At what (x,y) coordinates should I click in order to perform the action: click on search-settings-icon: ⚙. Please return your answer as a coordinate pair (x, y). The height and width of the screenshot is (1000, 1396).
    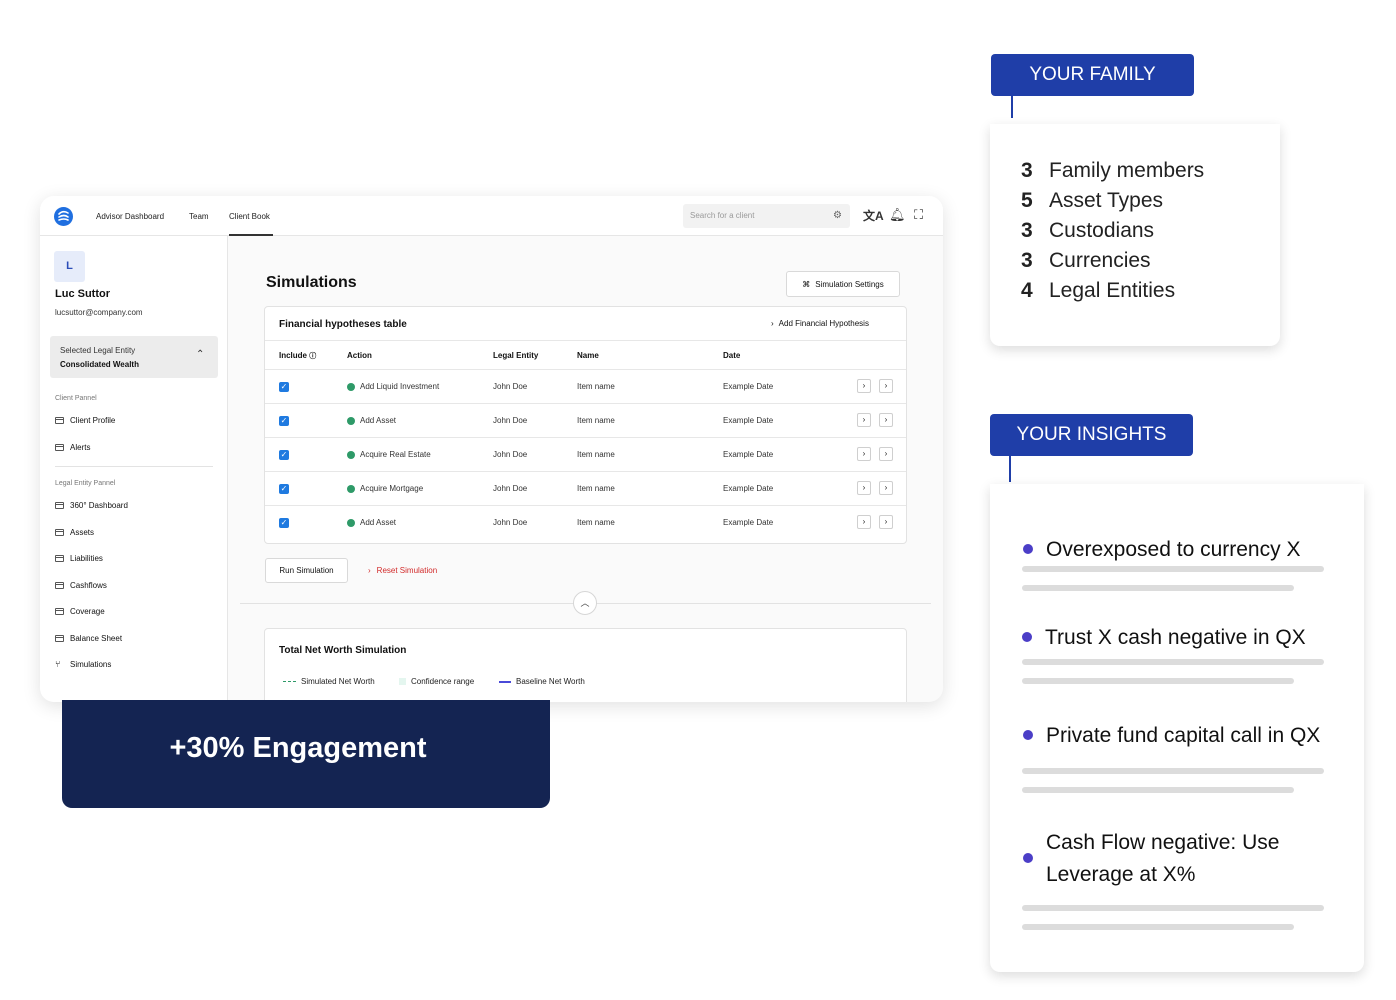
    Looking at the image, I should click on (837, 215).